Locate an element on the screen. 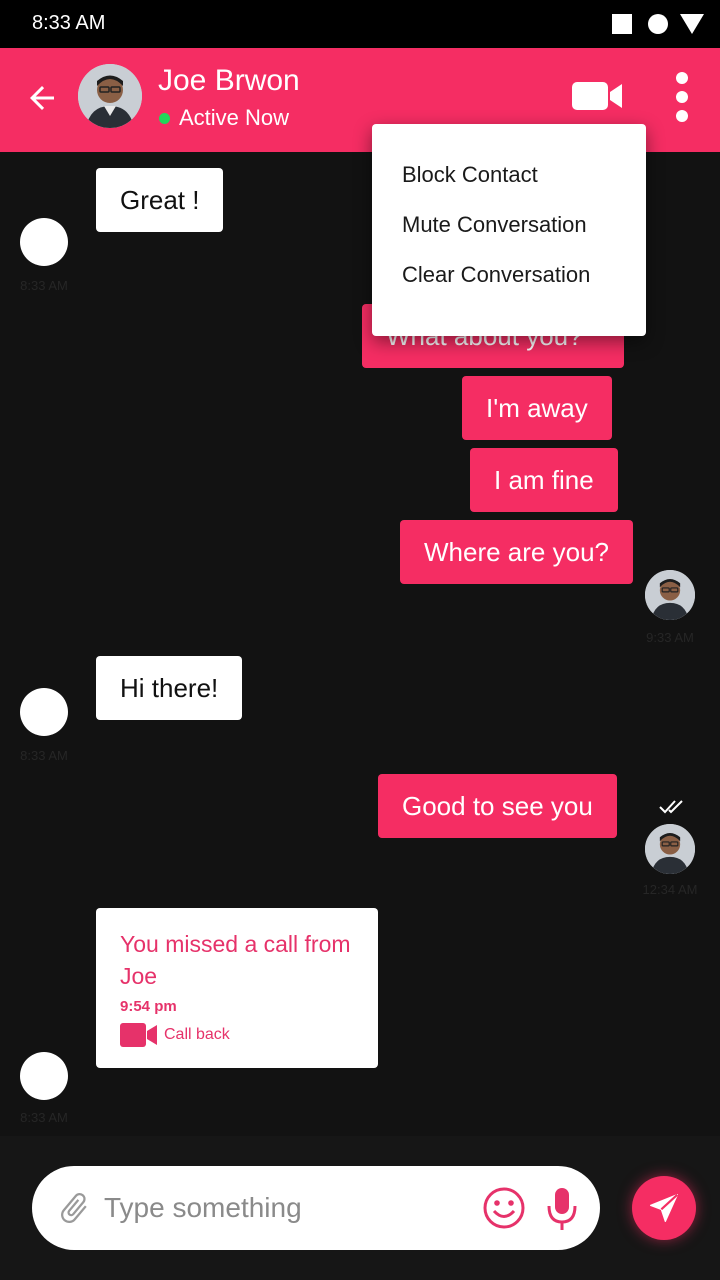  send-icon is located at coordinates (664, 1207).